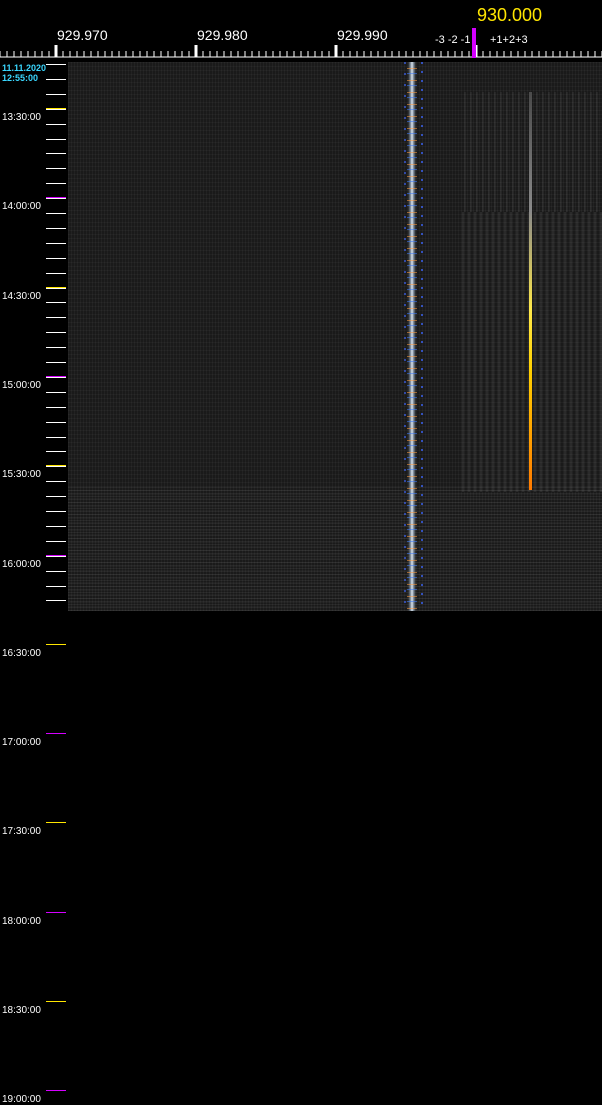 Image resolution: width=602 pixels, height=1105 pixels. I want to click on negative-offset-labels: -3 -2 -1, so click(453, 40).